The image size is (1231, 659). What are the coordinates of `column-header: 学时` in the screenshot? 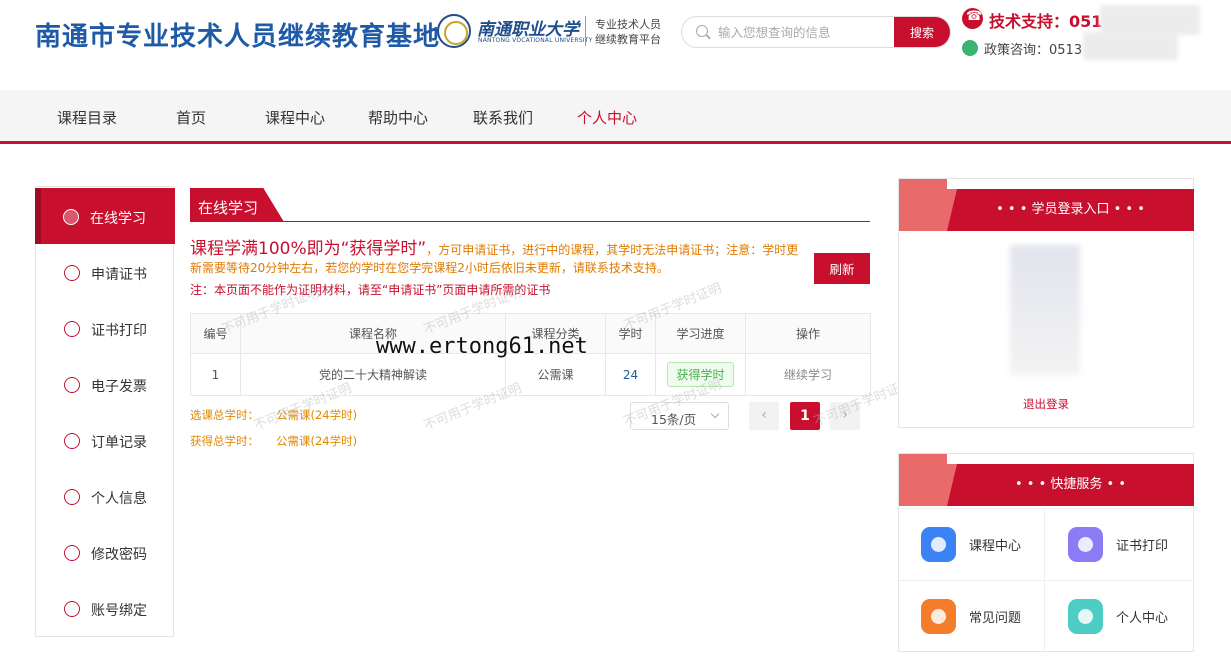 It's located at (630, 333).